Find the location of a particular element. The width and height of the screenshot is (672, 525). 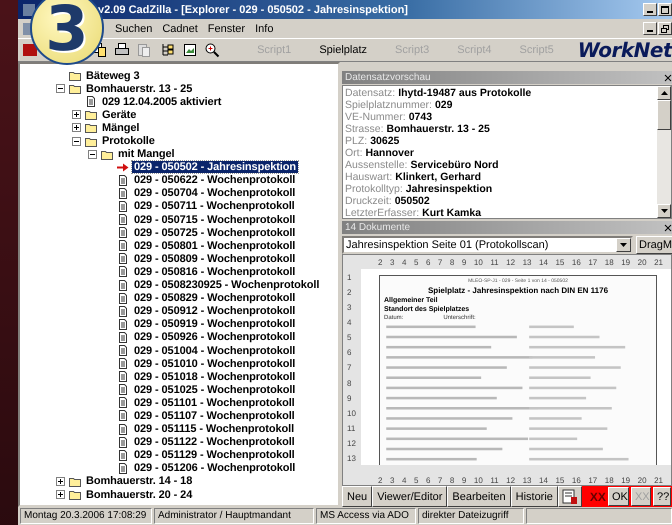

drag-button: DragM is located at coordinates (654, 245).